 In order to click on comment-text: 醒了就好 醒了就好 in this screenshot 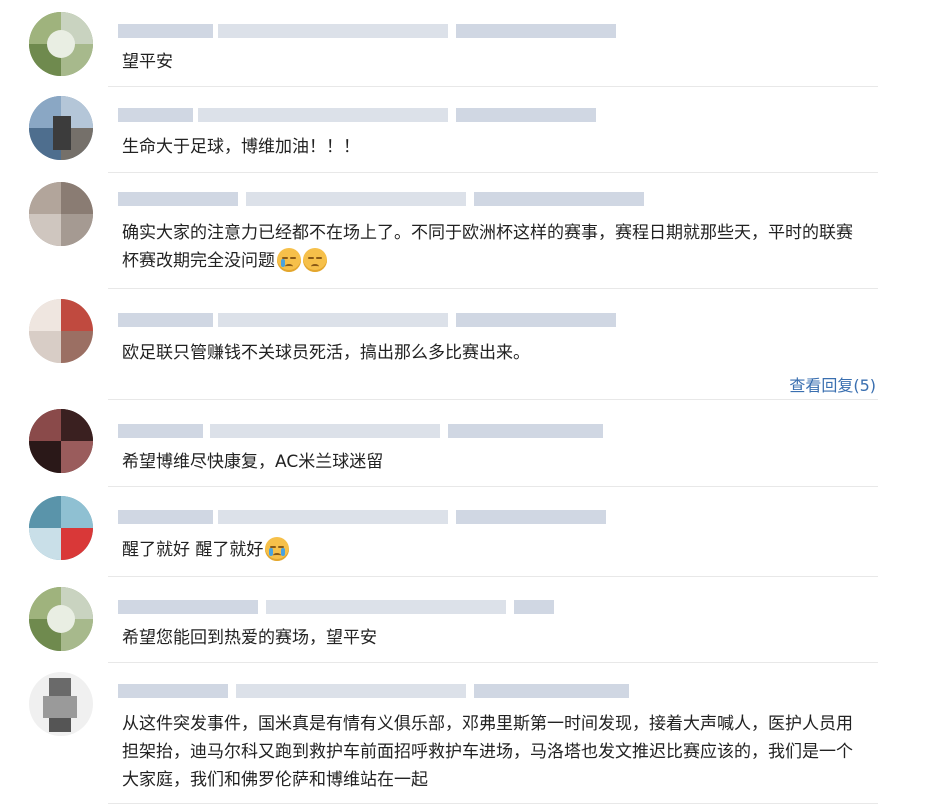, I will do `click(502, 550)`.